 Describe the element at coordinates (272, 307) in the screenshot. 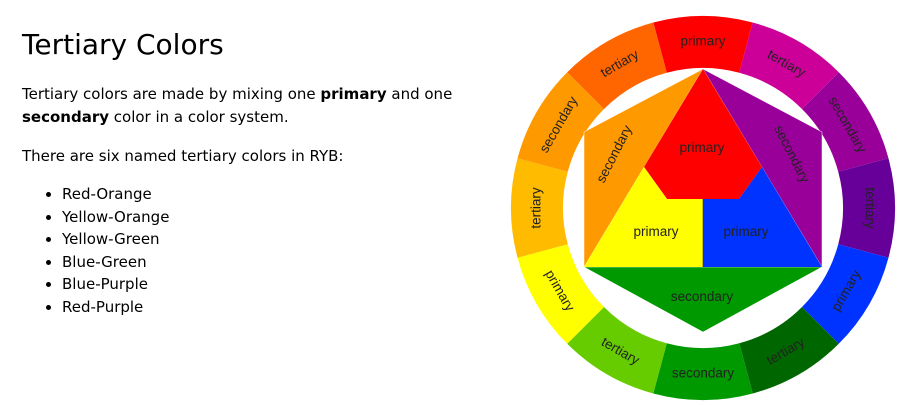

I see `list-item: Red-Purple` at that location.